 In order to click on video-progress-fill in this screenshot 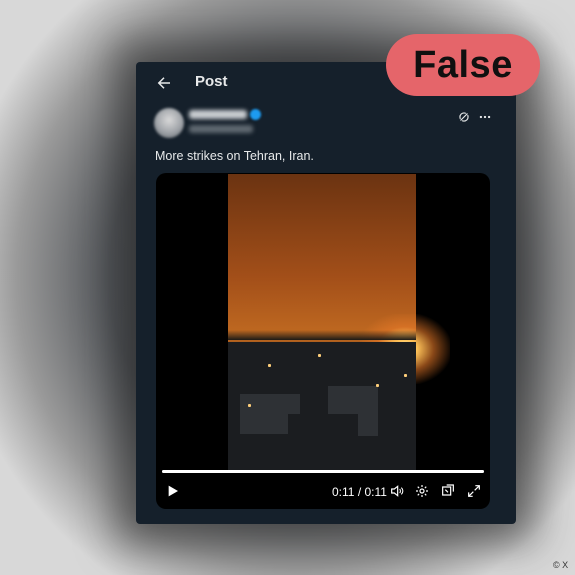, I will do `click(323, 471)`.